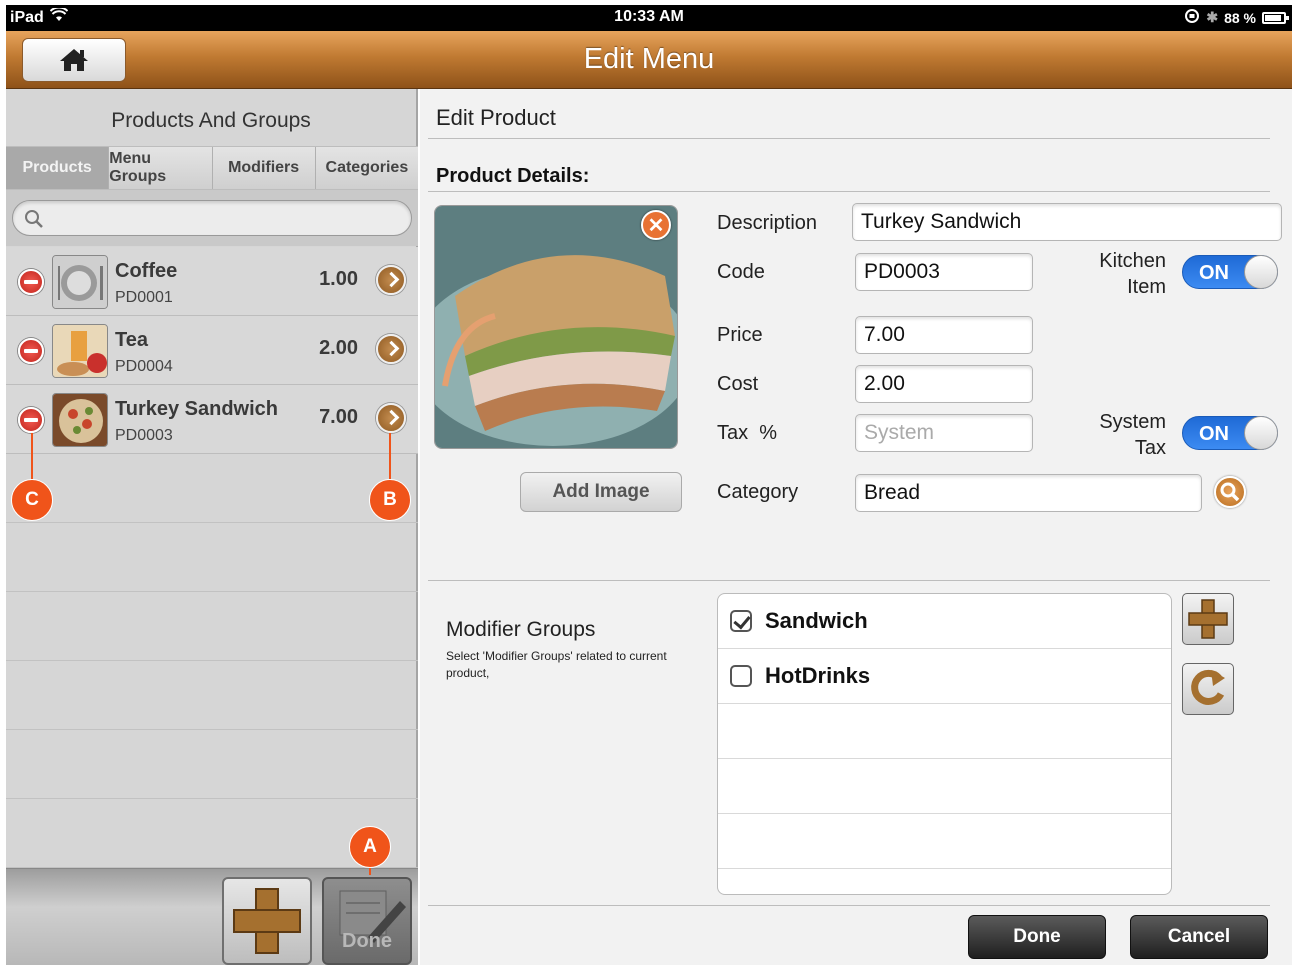 This screenshot has height=965, width=1294. I want to click on tab-modifiers: Modifiers, so click(264, 168).